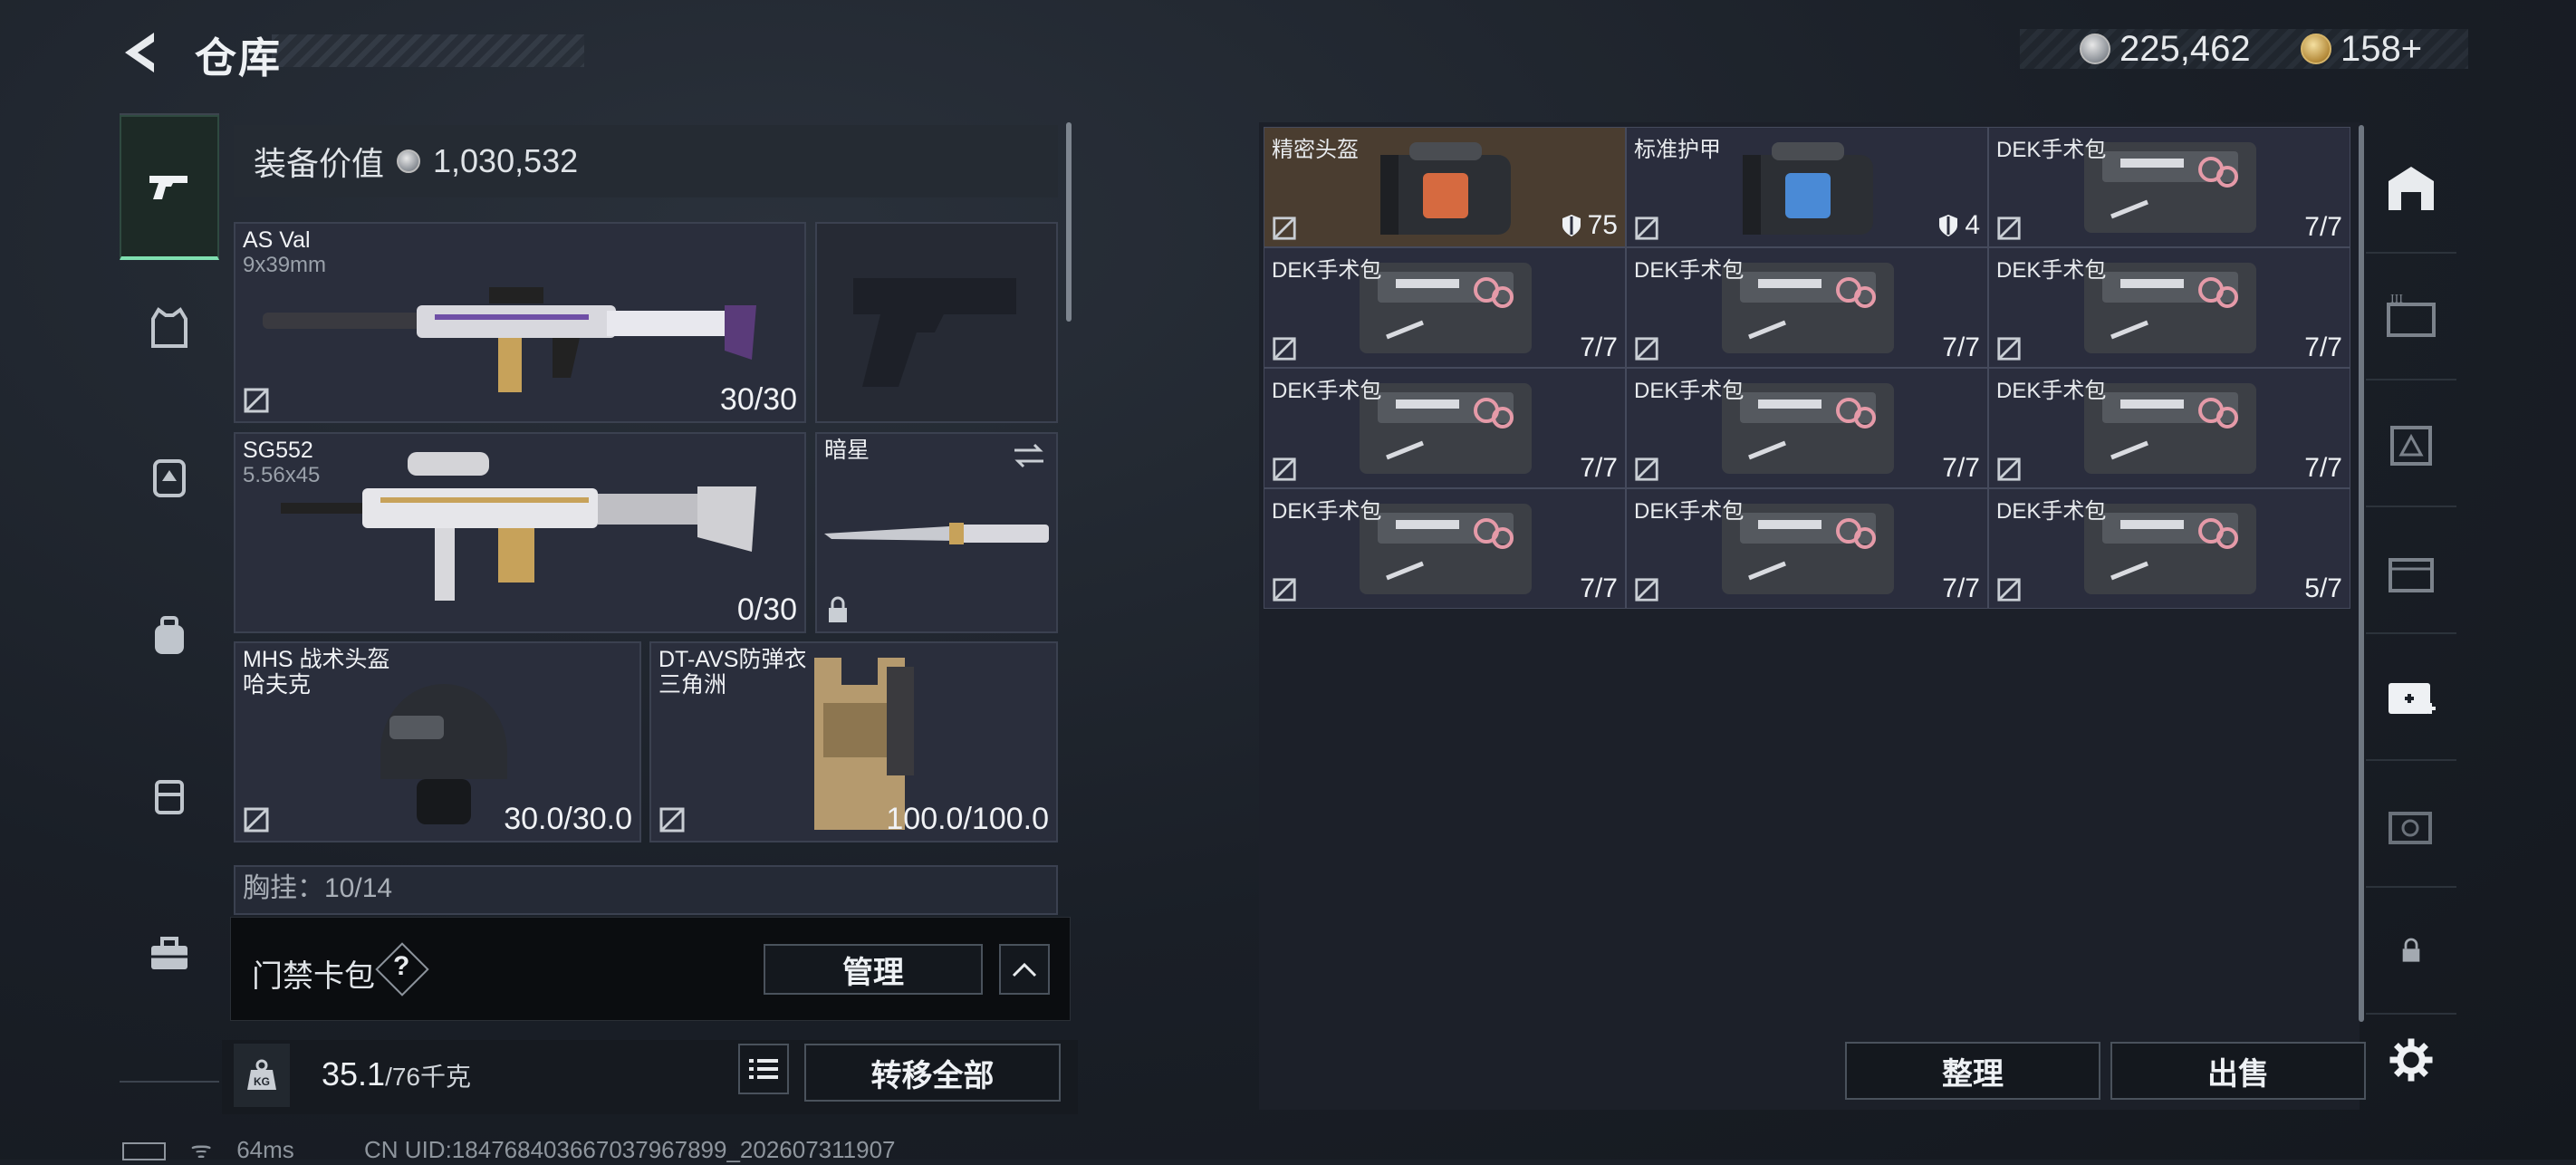  Describe the element at coordinates (2169, 548) in the screenshot. I see `storage-item: DEK手术包 5/7` at that location.